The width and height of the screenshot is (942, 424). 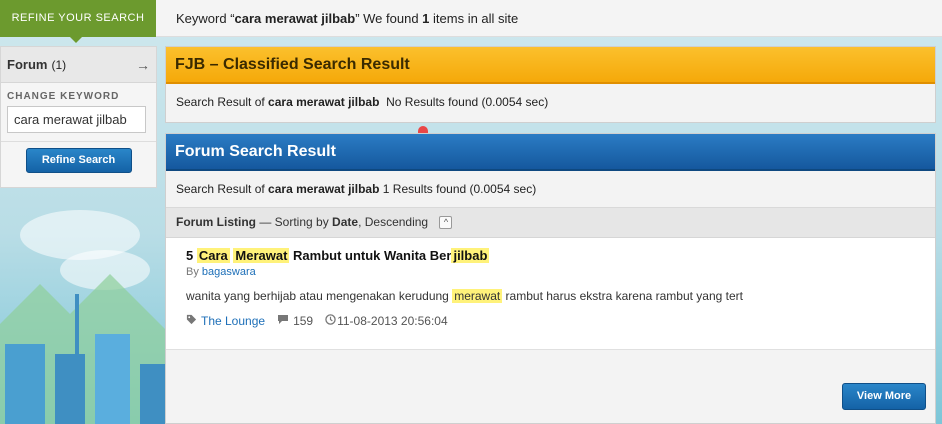 I want to click on keyword-input, so click(x=76, y=119).